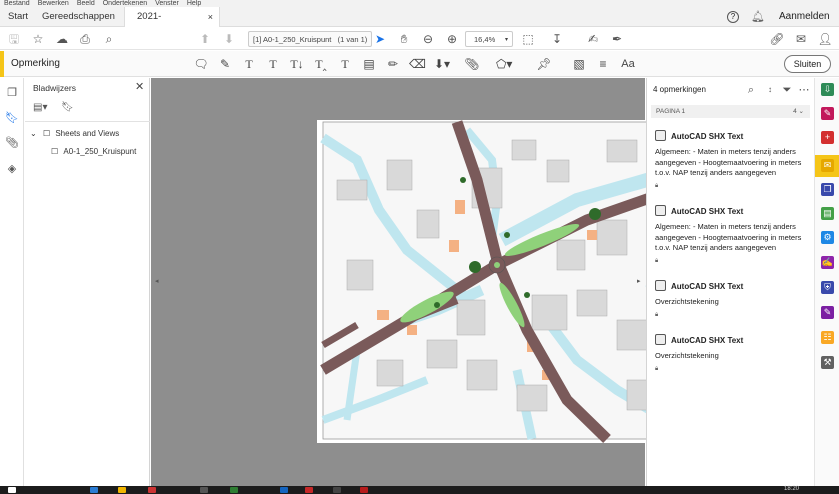 This screenshot has width=839, height=494. I want to click on more-tools-icon: ⚒, so click(827, 362).